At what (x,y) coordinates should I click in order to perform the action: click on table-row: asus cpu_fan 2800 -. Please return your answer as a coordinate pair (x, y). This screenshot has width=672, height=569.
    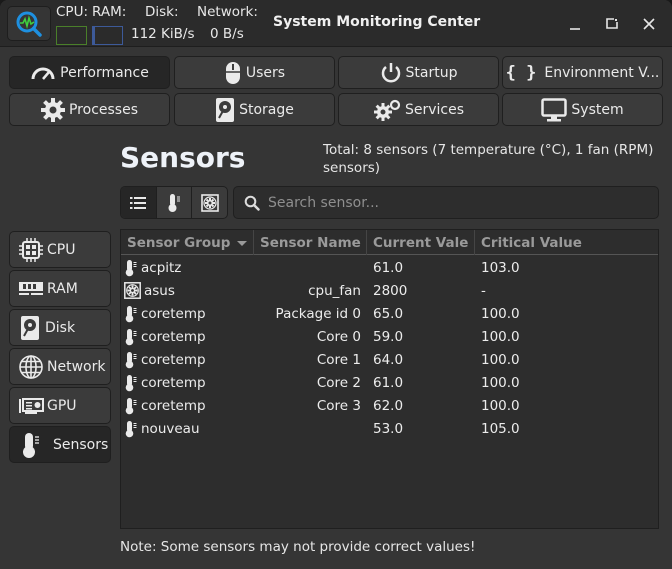
    Looking at the image, I should click on (389, 290).